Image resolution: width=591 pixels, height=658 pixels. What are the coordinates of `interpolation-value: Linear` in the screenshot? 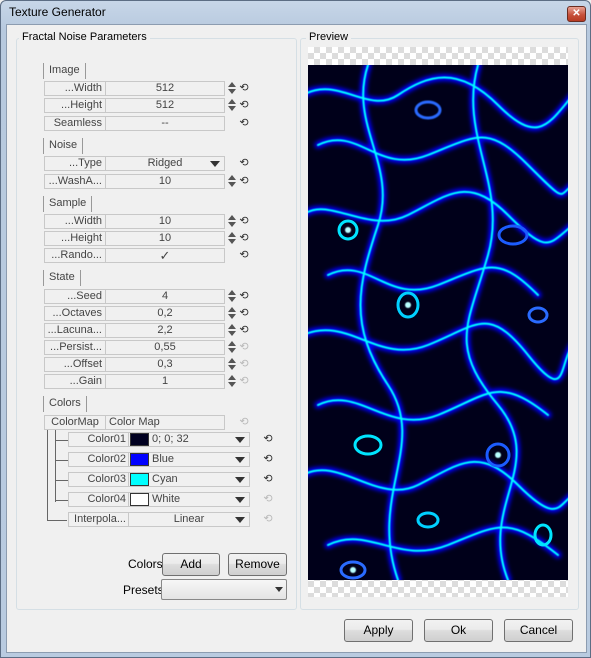 It's located at (189, 519).